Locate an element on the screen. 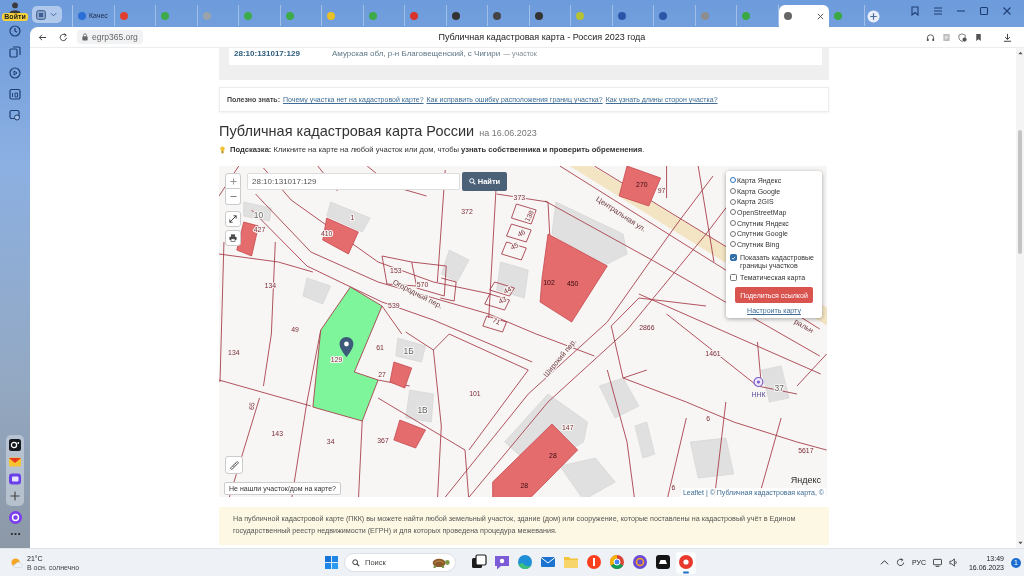 Image resolution: width=1024 pixels, height=576 pixels. camera-tile-icon is located at coordinates (15, 445).